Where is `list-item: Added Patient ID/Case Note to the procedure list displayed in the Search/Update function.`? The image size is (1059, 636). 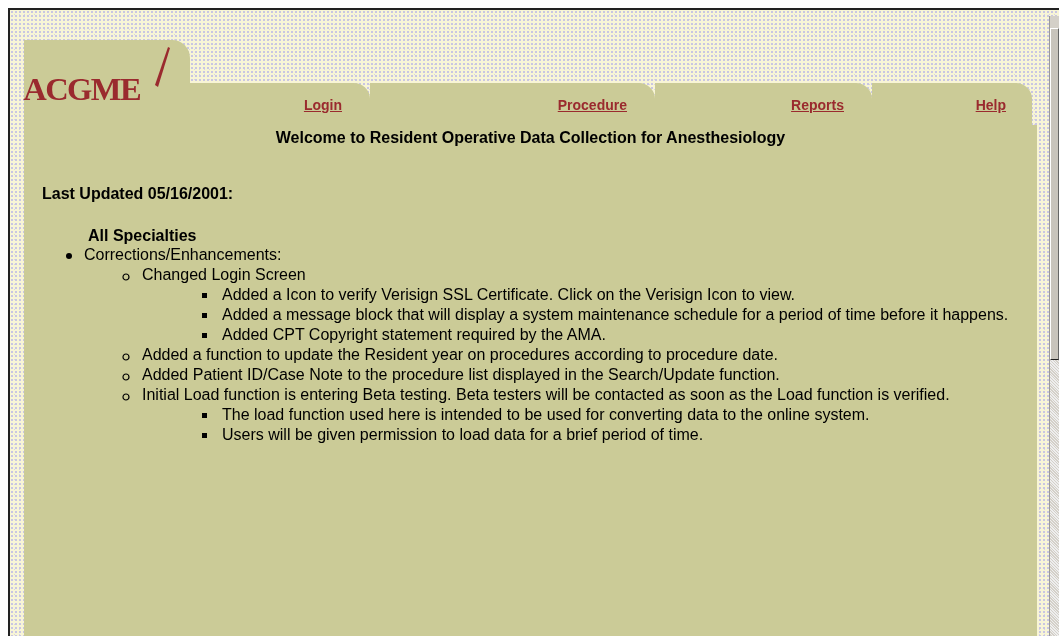
list-item: Added Patient ID/Case Note to the procedure list displayed in the Search/Update function. is located at coordinates (461, 375).